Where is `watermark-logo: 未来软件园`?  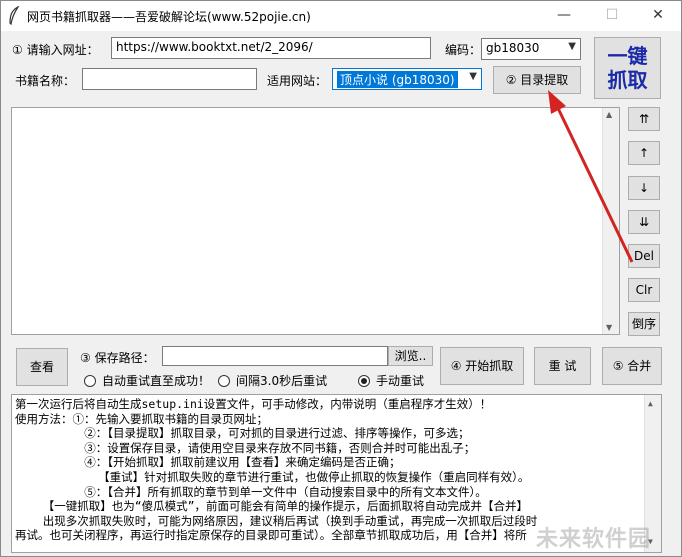
watermark-logo: 未来软件园 is located at coordinates (593, 540).